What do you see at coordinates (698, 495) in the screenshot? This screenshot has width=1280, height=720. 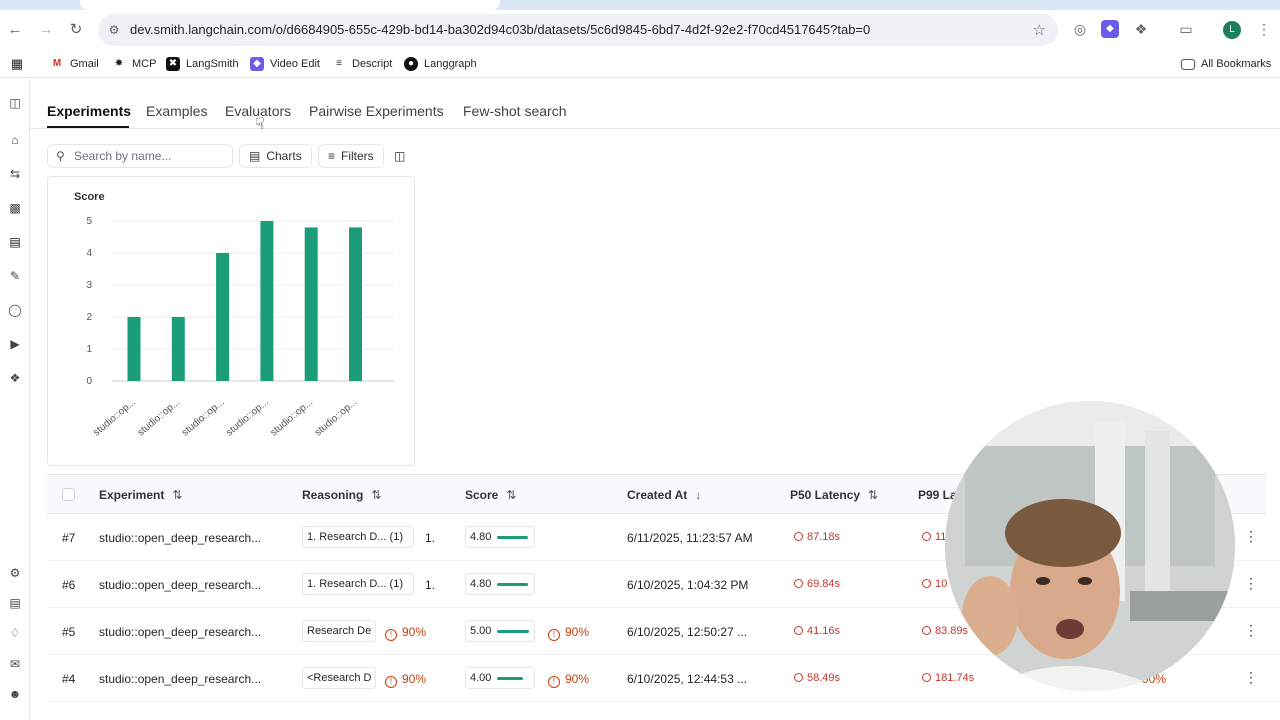 I see `sort-desc-icon: ↓` at bounding box center [698, 495].